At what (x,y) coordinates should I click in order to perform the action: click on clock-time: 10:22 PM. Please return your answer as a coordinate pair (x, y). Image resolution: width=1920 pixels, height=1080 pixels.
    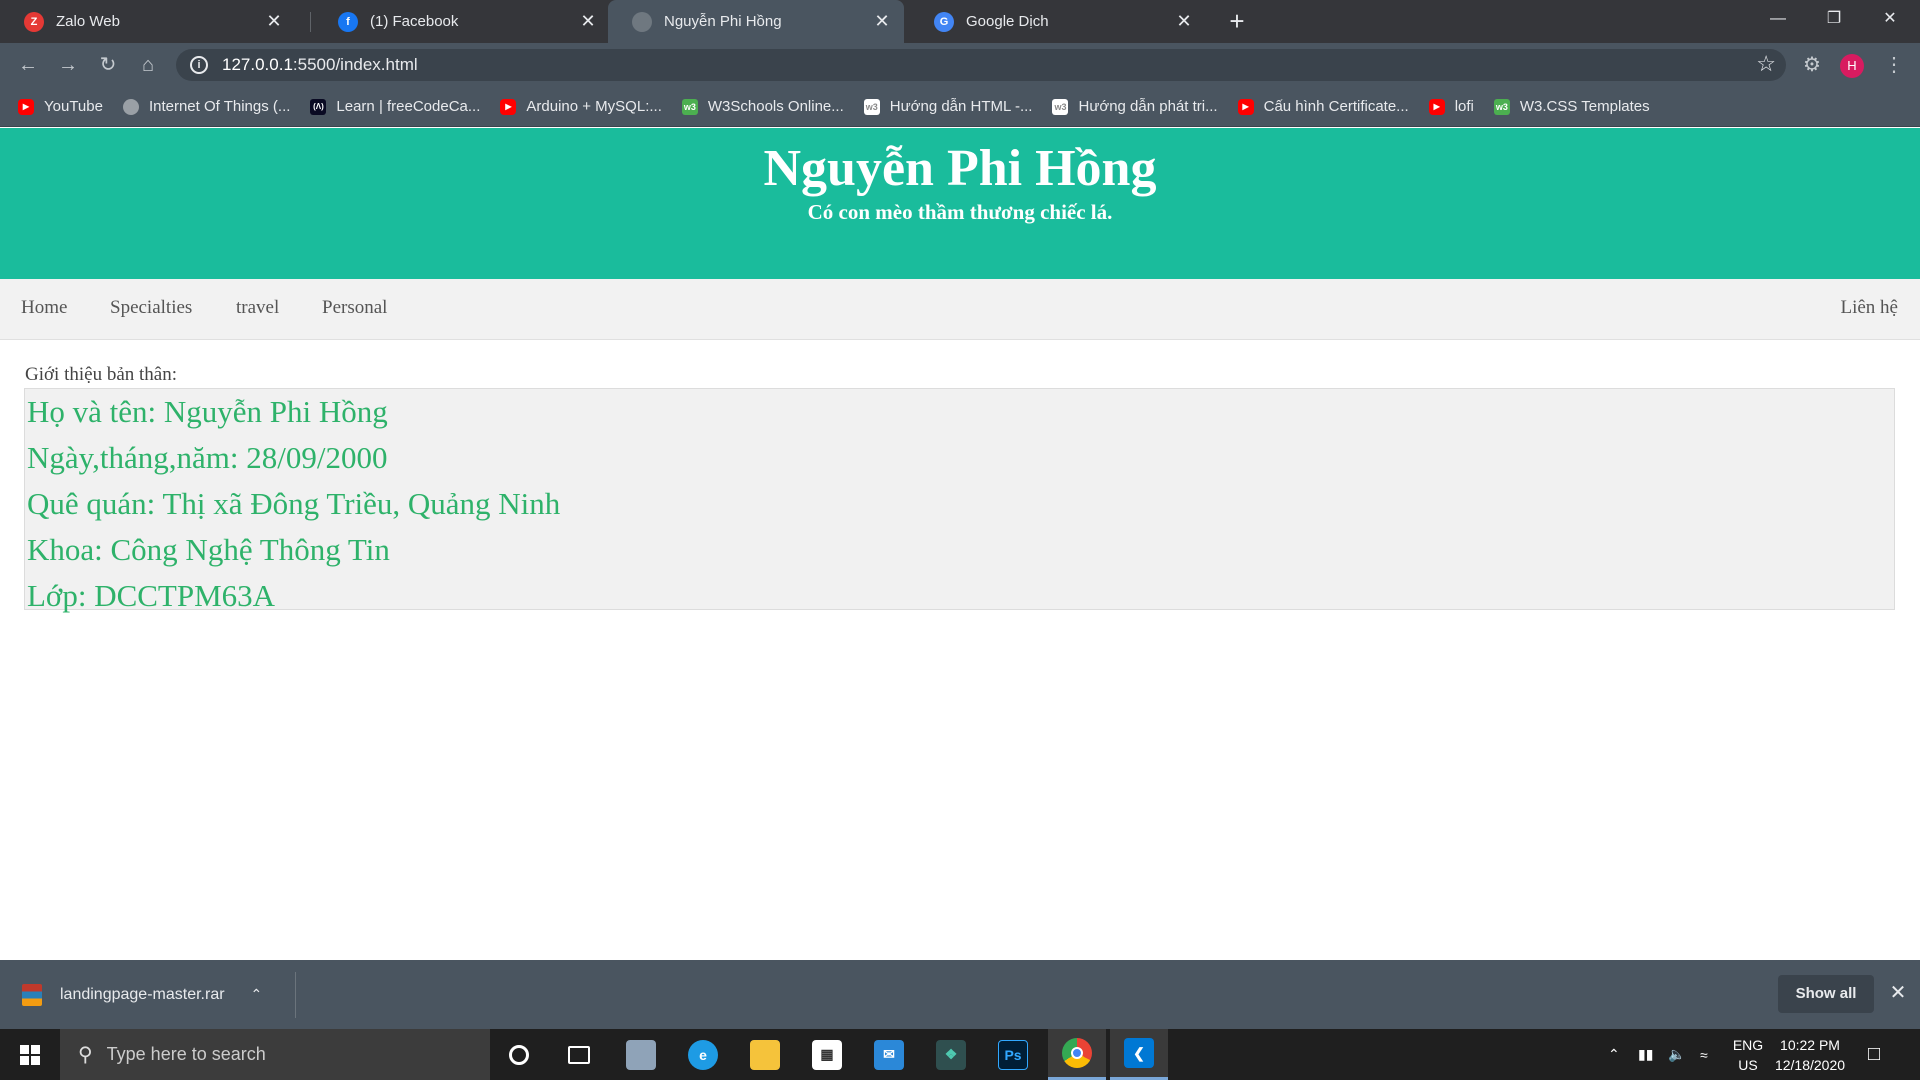
    Looking at the image, I should click on (1810, 1045).